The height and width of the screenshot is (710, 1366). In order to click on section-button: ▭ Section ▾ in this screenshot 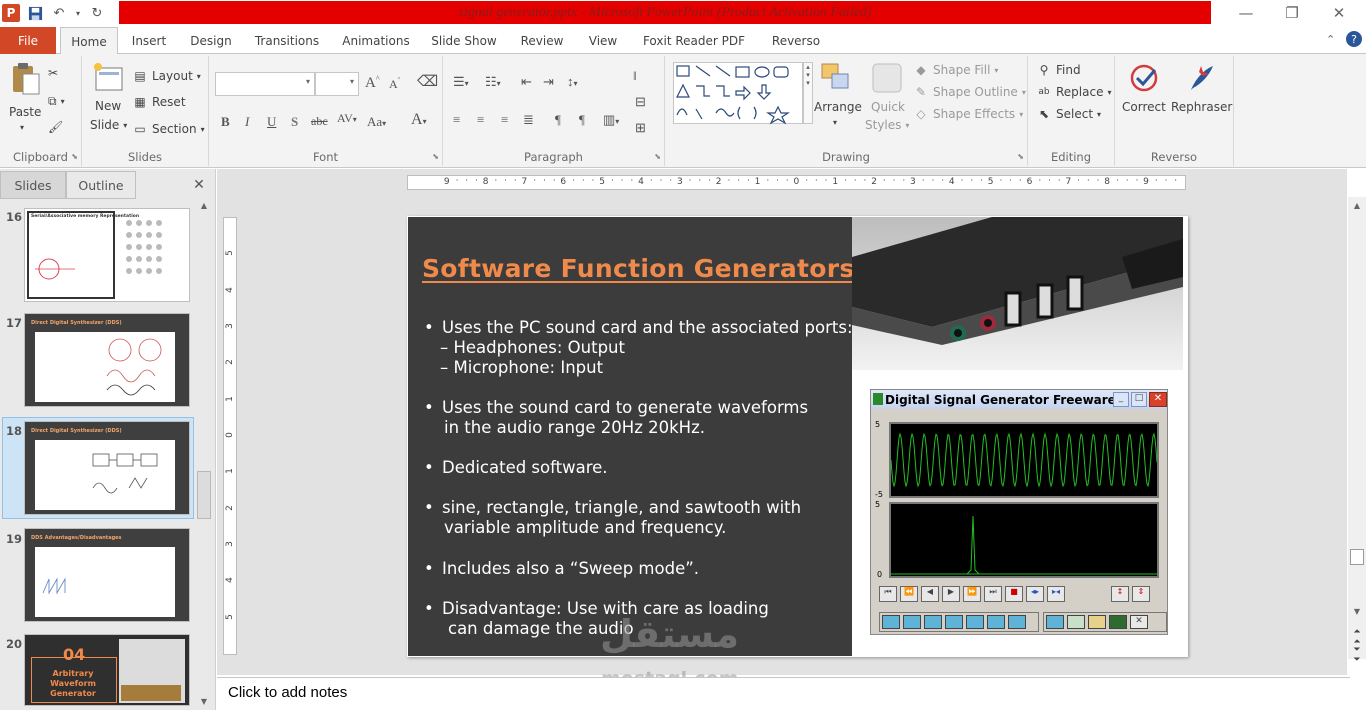, I will do `click(168, 129)`.